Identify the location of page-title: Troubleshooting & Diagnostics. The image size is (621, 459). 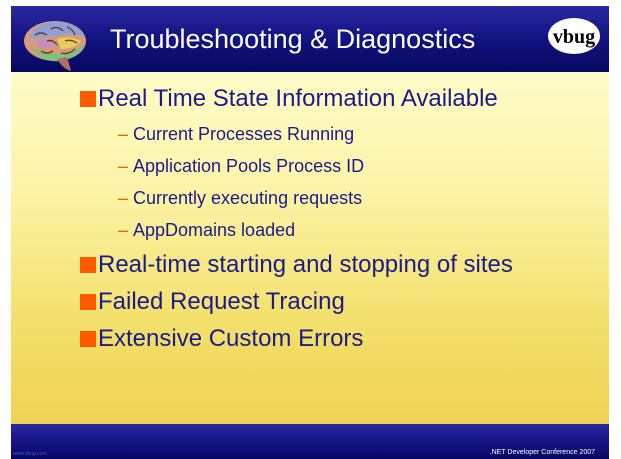
(293, 39).